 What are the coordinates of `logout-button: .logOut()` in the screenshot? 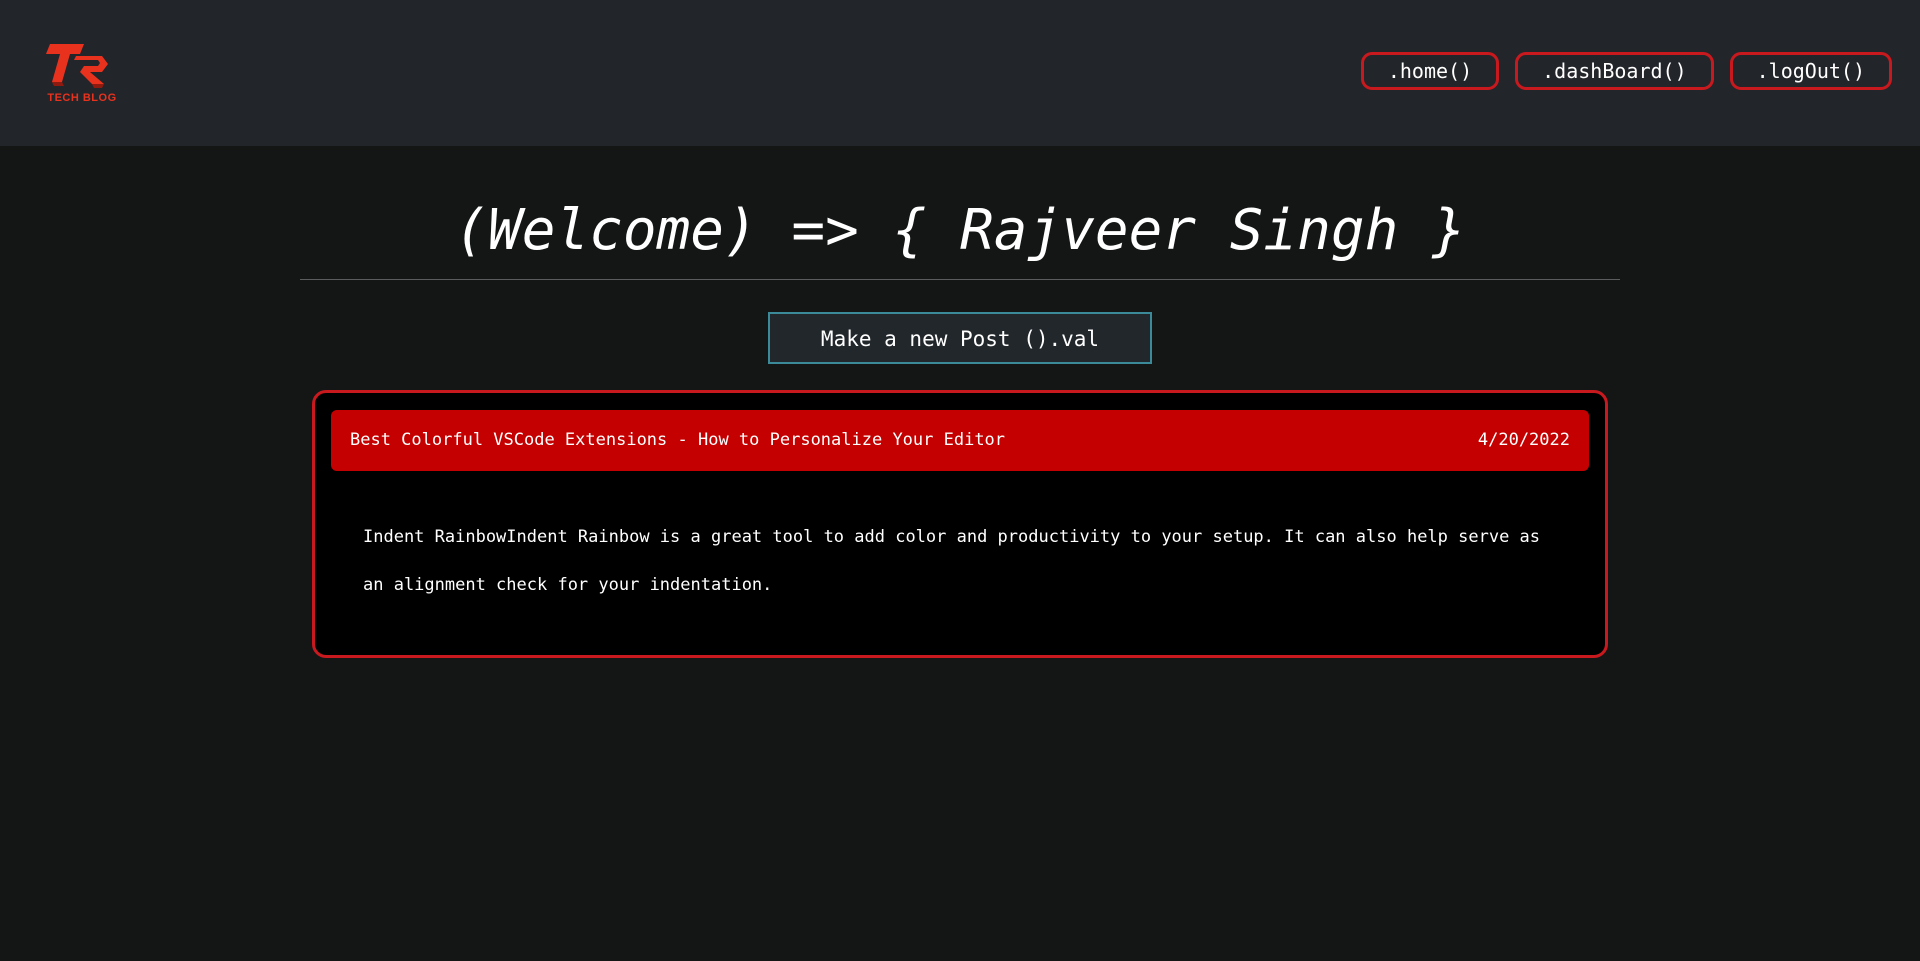 It's located at (1810, 71).